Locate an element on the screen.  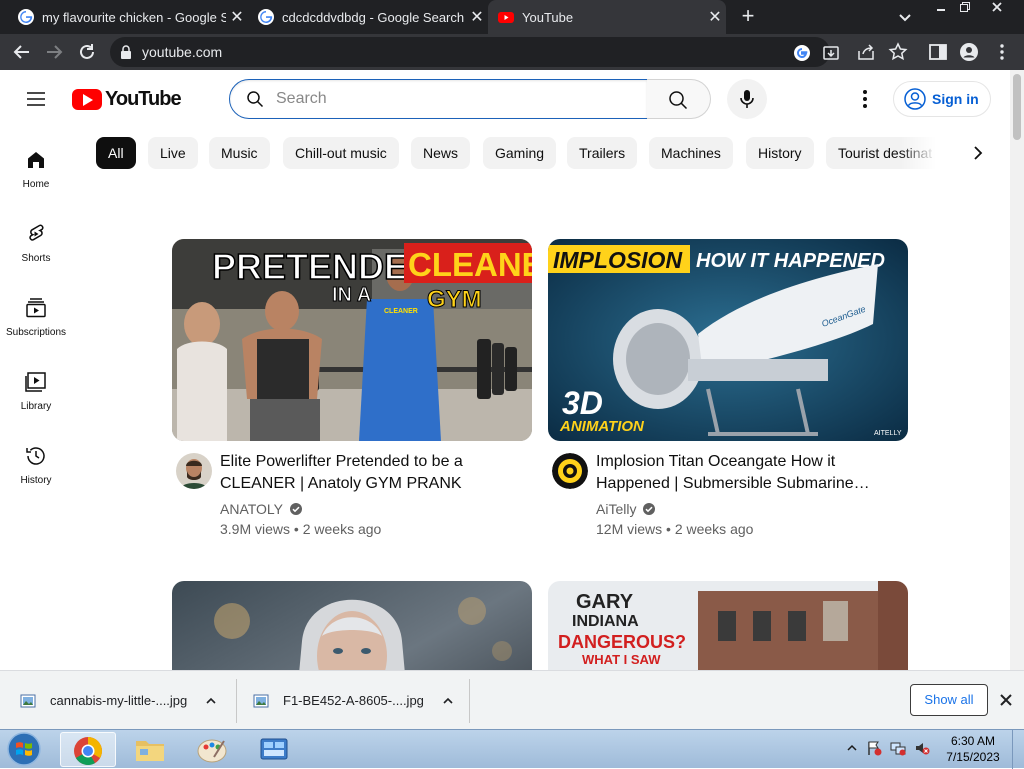
scrollbar-thumb is located at coordinates (1017, 107).